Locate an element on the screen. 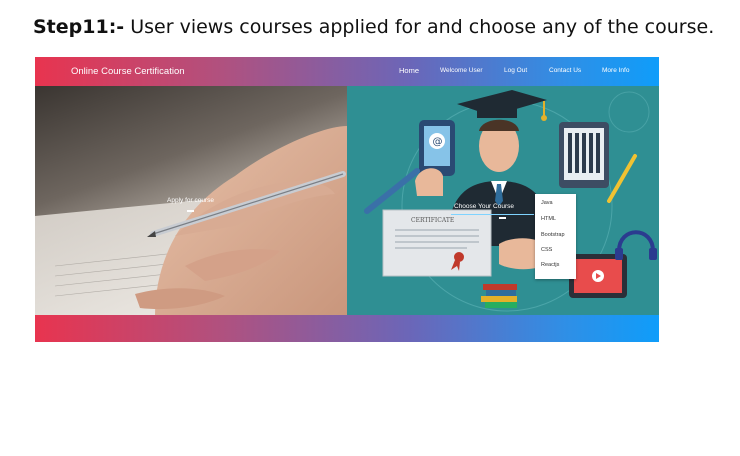  choose-course-caption: Choose Your Course is located at coordinates (484, 206).